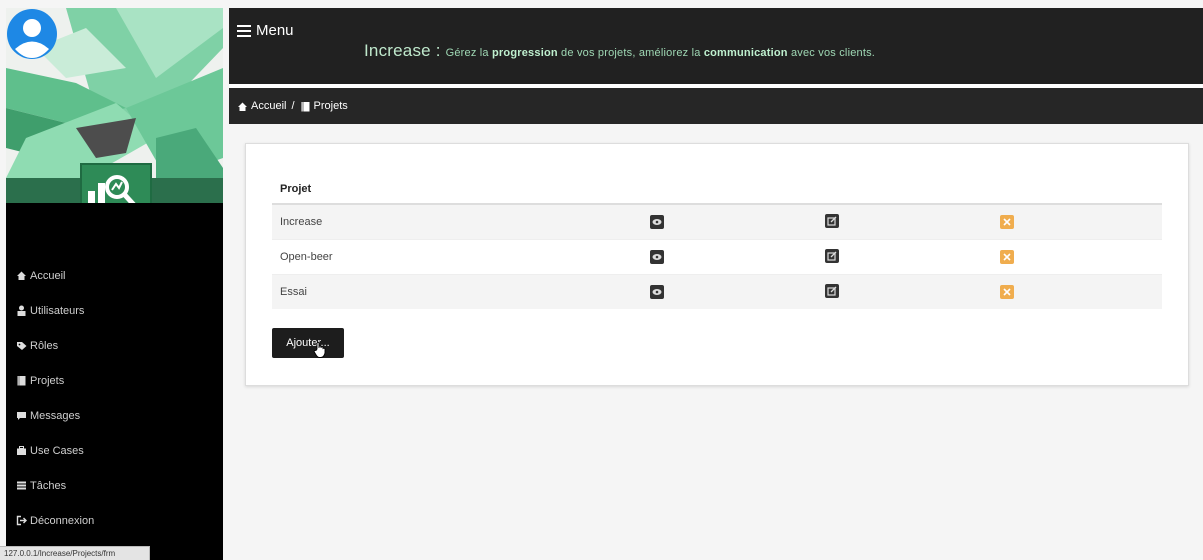  Describe the element at coordinates (112, 189) in the screenshot. I see `chart-magnifier-icon` at that location.